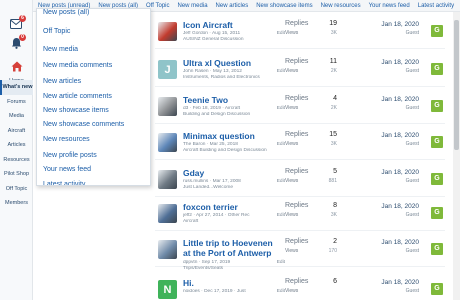 Image resolution: width=460 pixels, height=300 pixels. I want to click on avatar: J, so click(167, 69).